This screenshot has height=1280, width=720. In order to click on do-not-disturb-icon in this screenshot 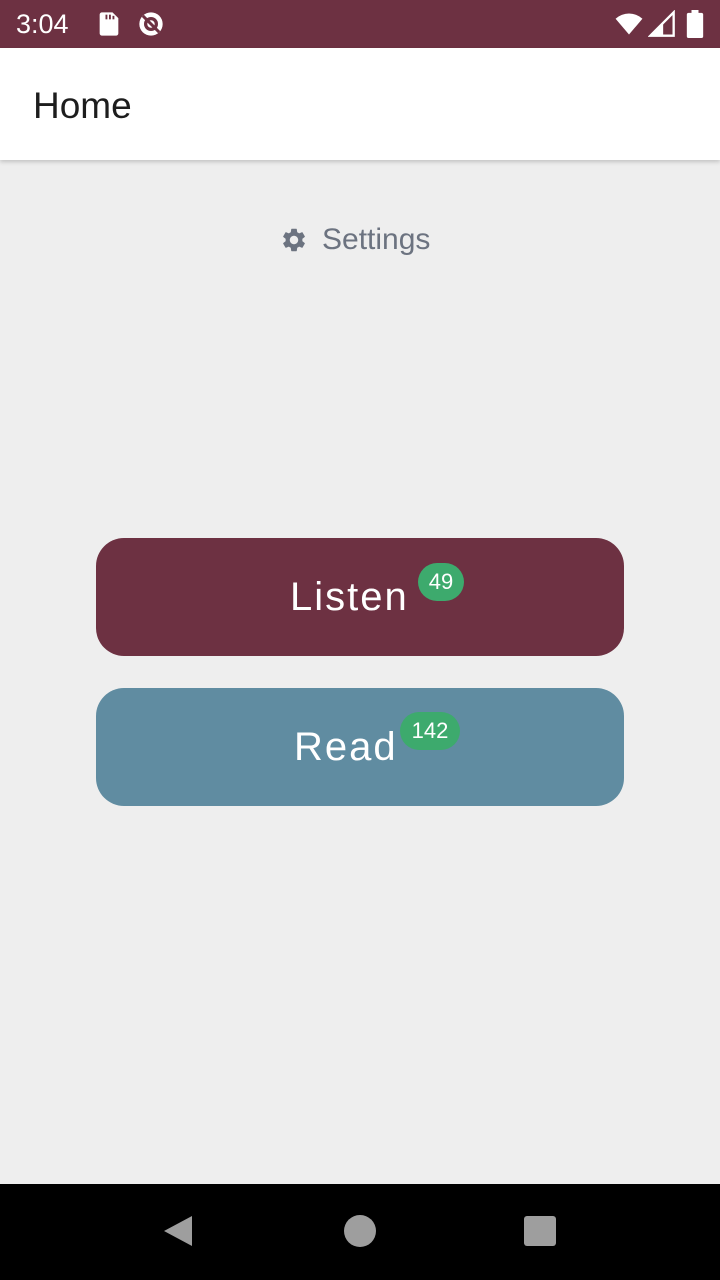, I will do `click(151, 24)`.